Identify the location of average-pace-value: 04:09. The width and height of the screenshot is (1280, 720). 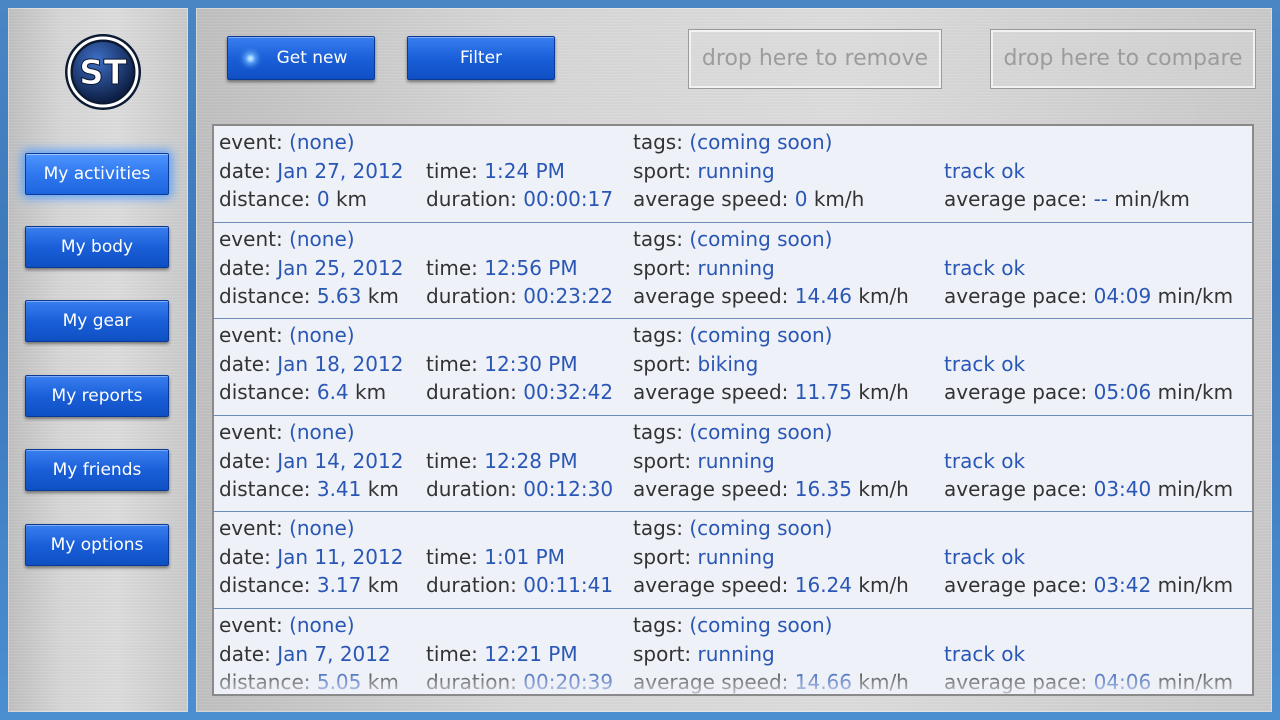
(1122, 295).